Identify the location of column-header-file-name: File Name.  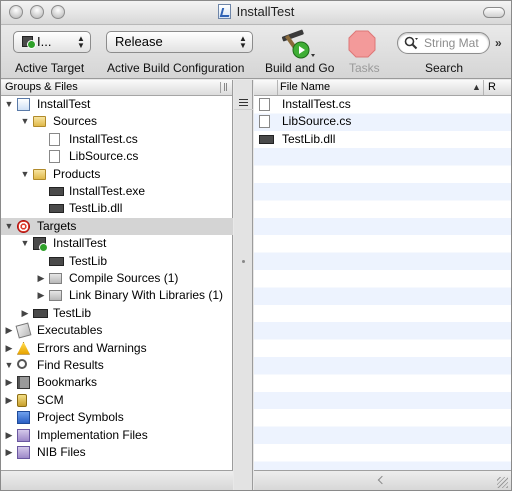
(305, 87).